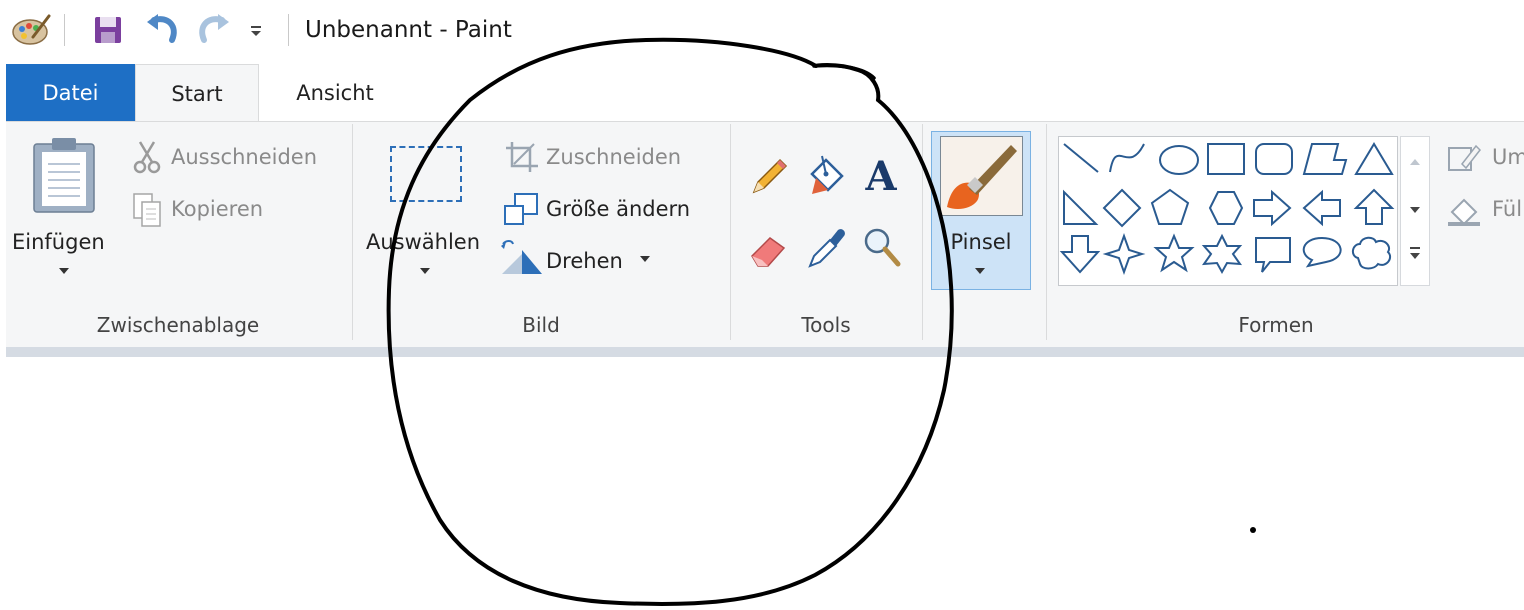 The image size is (1524, 610). Describe the element at coordinates (1081, 207) in the screenshot. I see `shape-right-triangle` at that location.